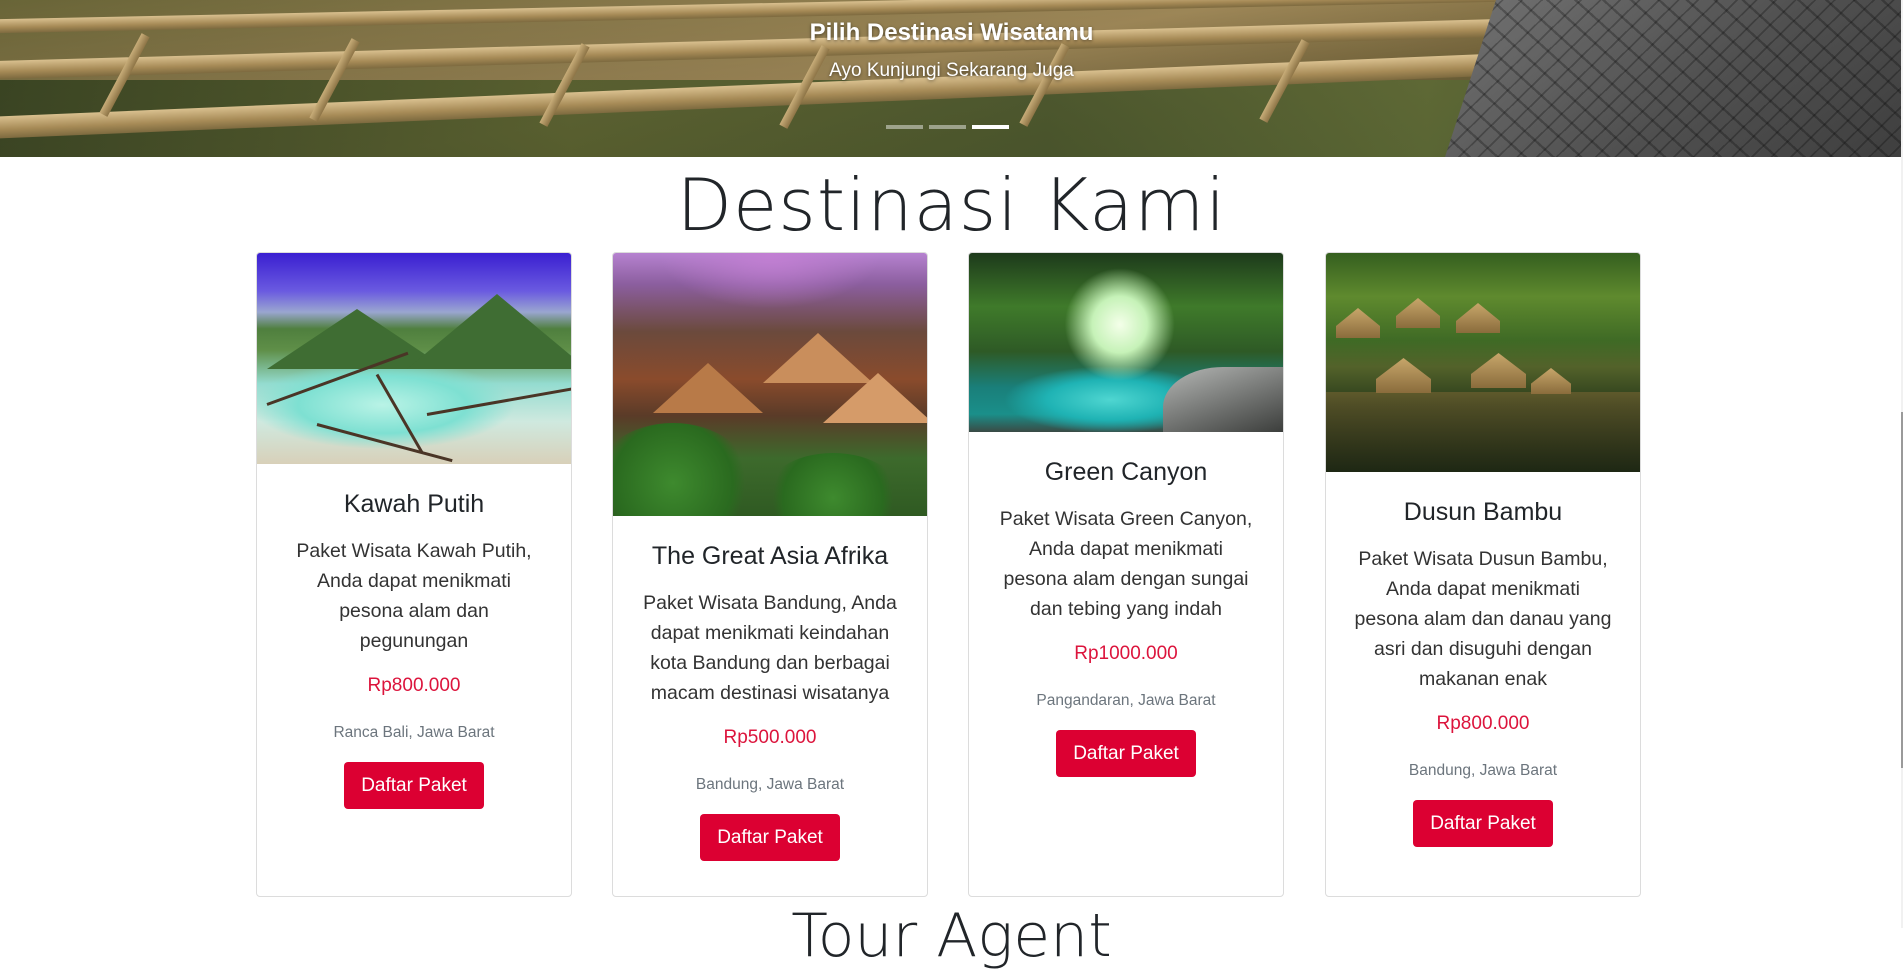 This screenshot has width=1903, height=972. Describe the element at coordinates (1126, 653) in the screenshot. I see `card-price: Rp1000.000` at that location.